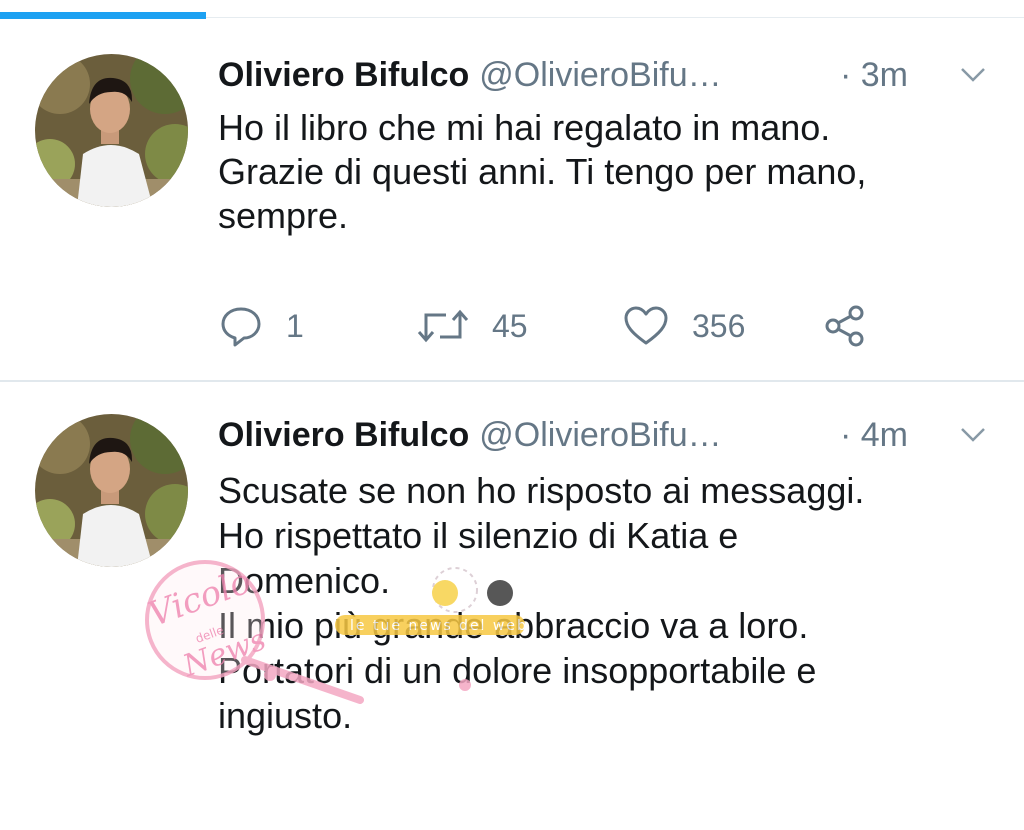  Describe the element at coordinates (874, 75) in the screenshot. I see `tweet-time: · 3m` at that location.